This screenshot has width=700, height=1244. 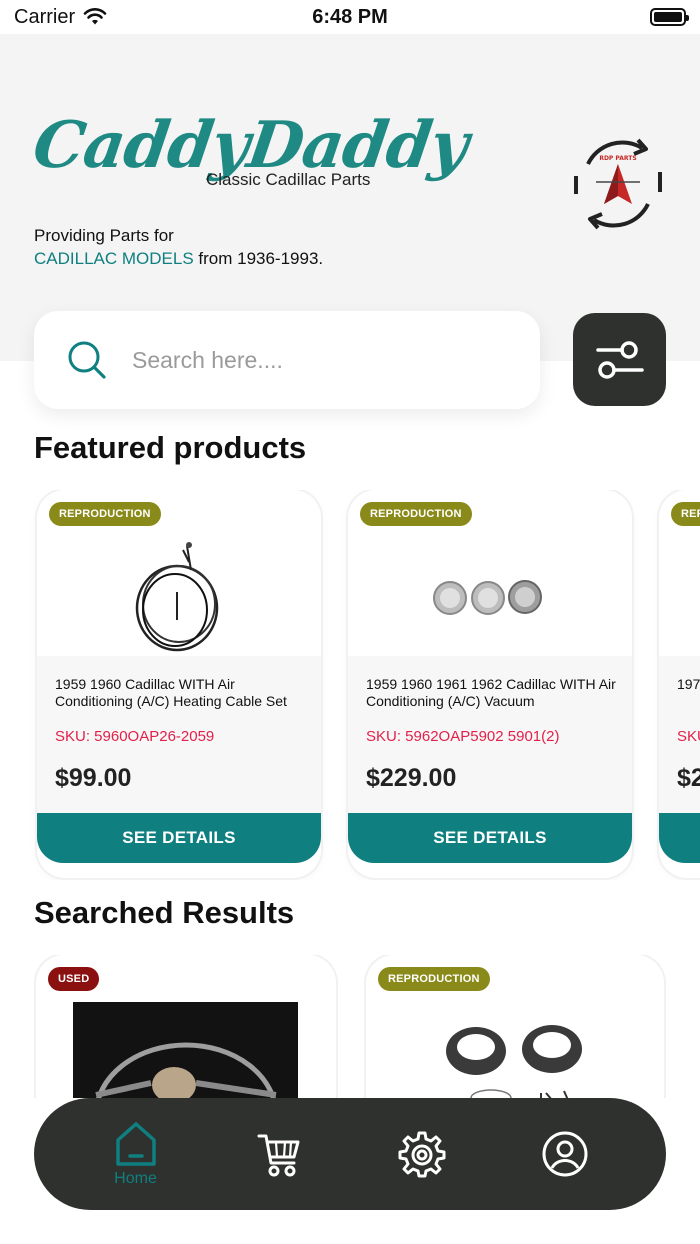 What do you see at coordinates (688, 736) in the screenshot?
I see `product-sku: SKU` at bounding box center [688, 736].